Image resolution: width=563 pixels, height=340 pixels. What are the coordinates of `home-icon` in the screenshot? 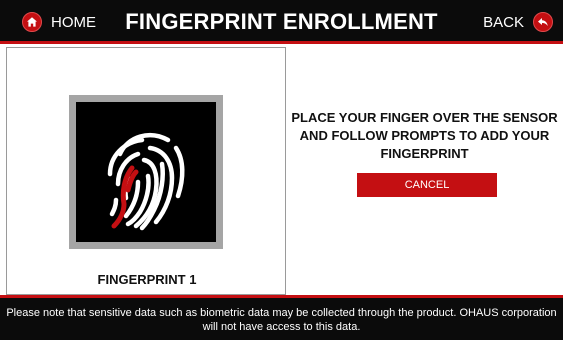 It's located at (32, 22).